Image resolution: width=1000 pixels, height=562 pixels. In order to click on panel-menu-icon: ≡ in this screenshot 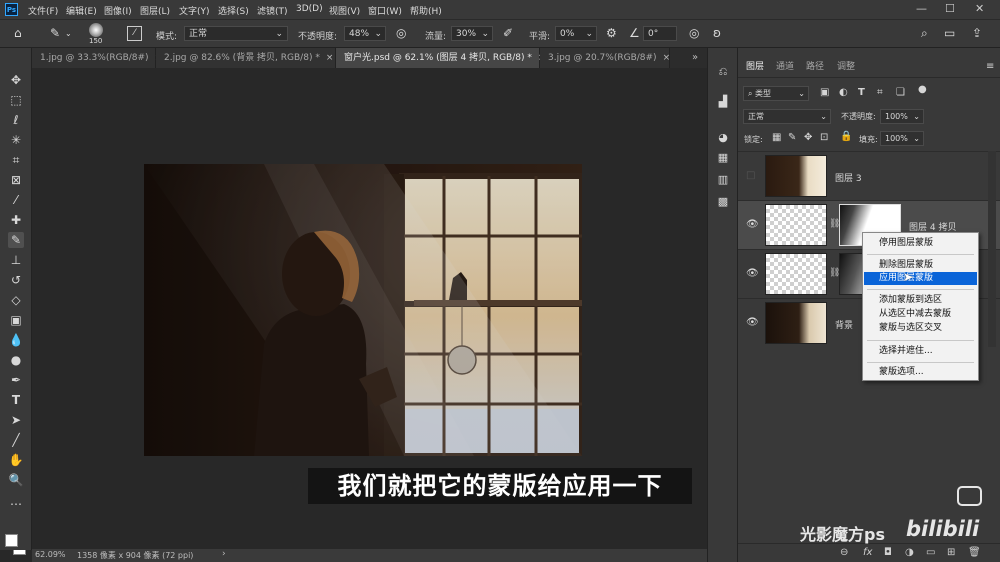, I will do `click(990, 66)`.